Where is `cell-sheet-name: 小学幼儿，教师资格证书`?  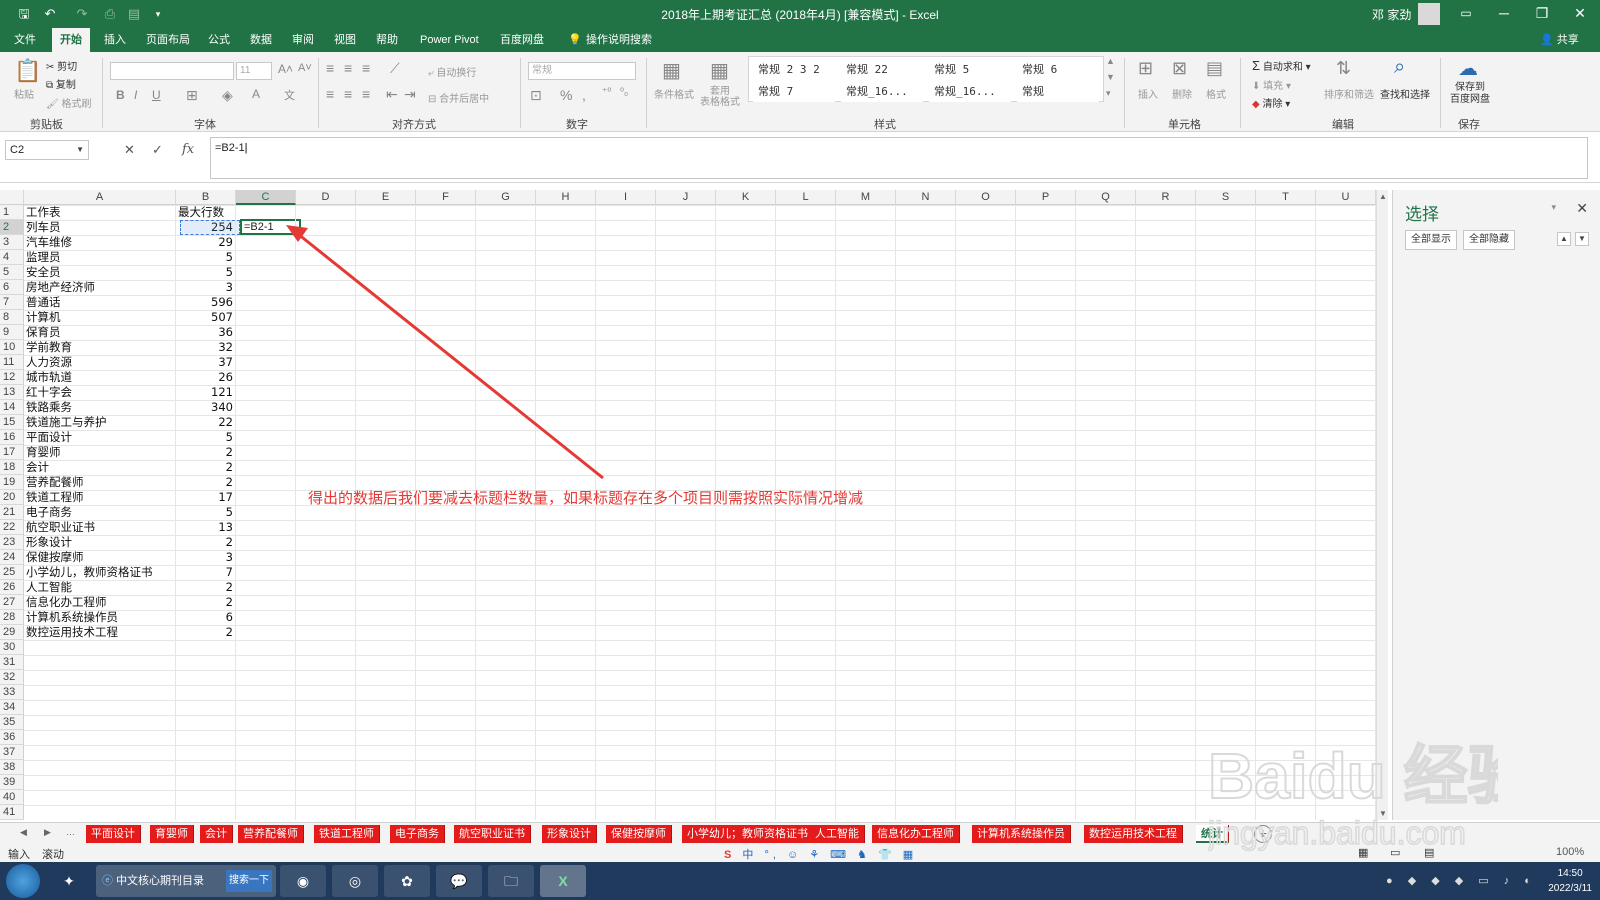
cell-sheet-name: 小学幼儿，教师资格证书 is located at coordinates (101, 572).